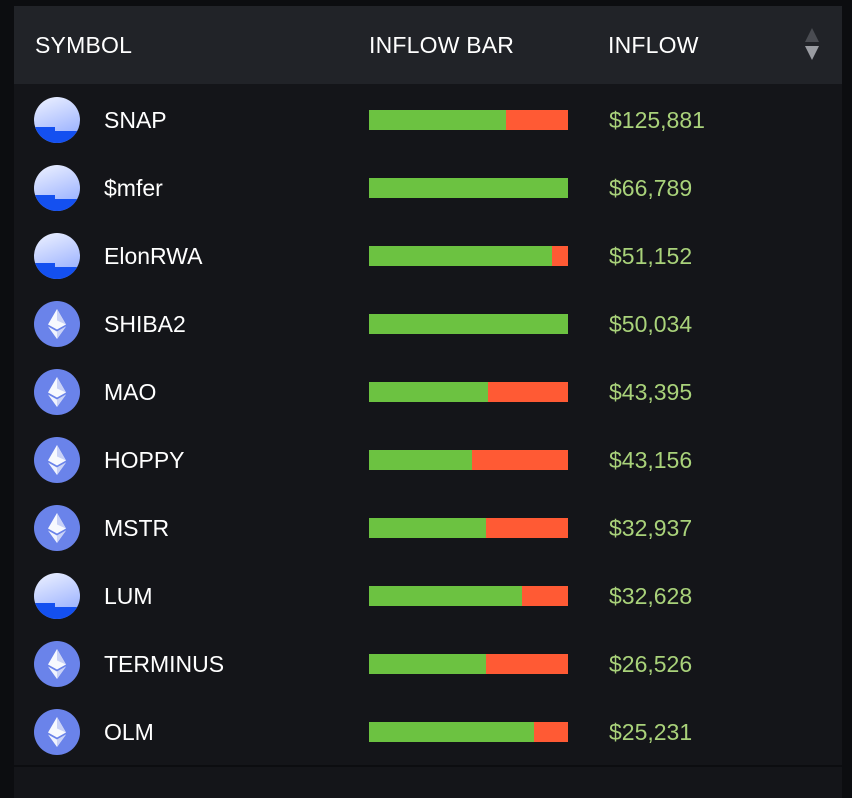 Image resolution: width=852 pixels, height=798 pixels. What do you see at coordinates (651, 188) in the screenshot?
I see `inflow-value: $66,789` at bounding box center [651, 188].